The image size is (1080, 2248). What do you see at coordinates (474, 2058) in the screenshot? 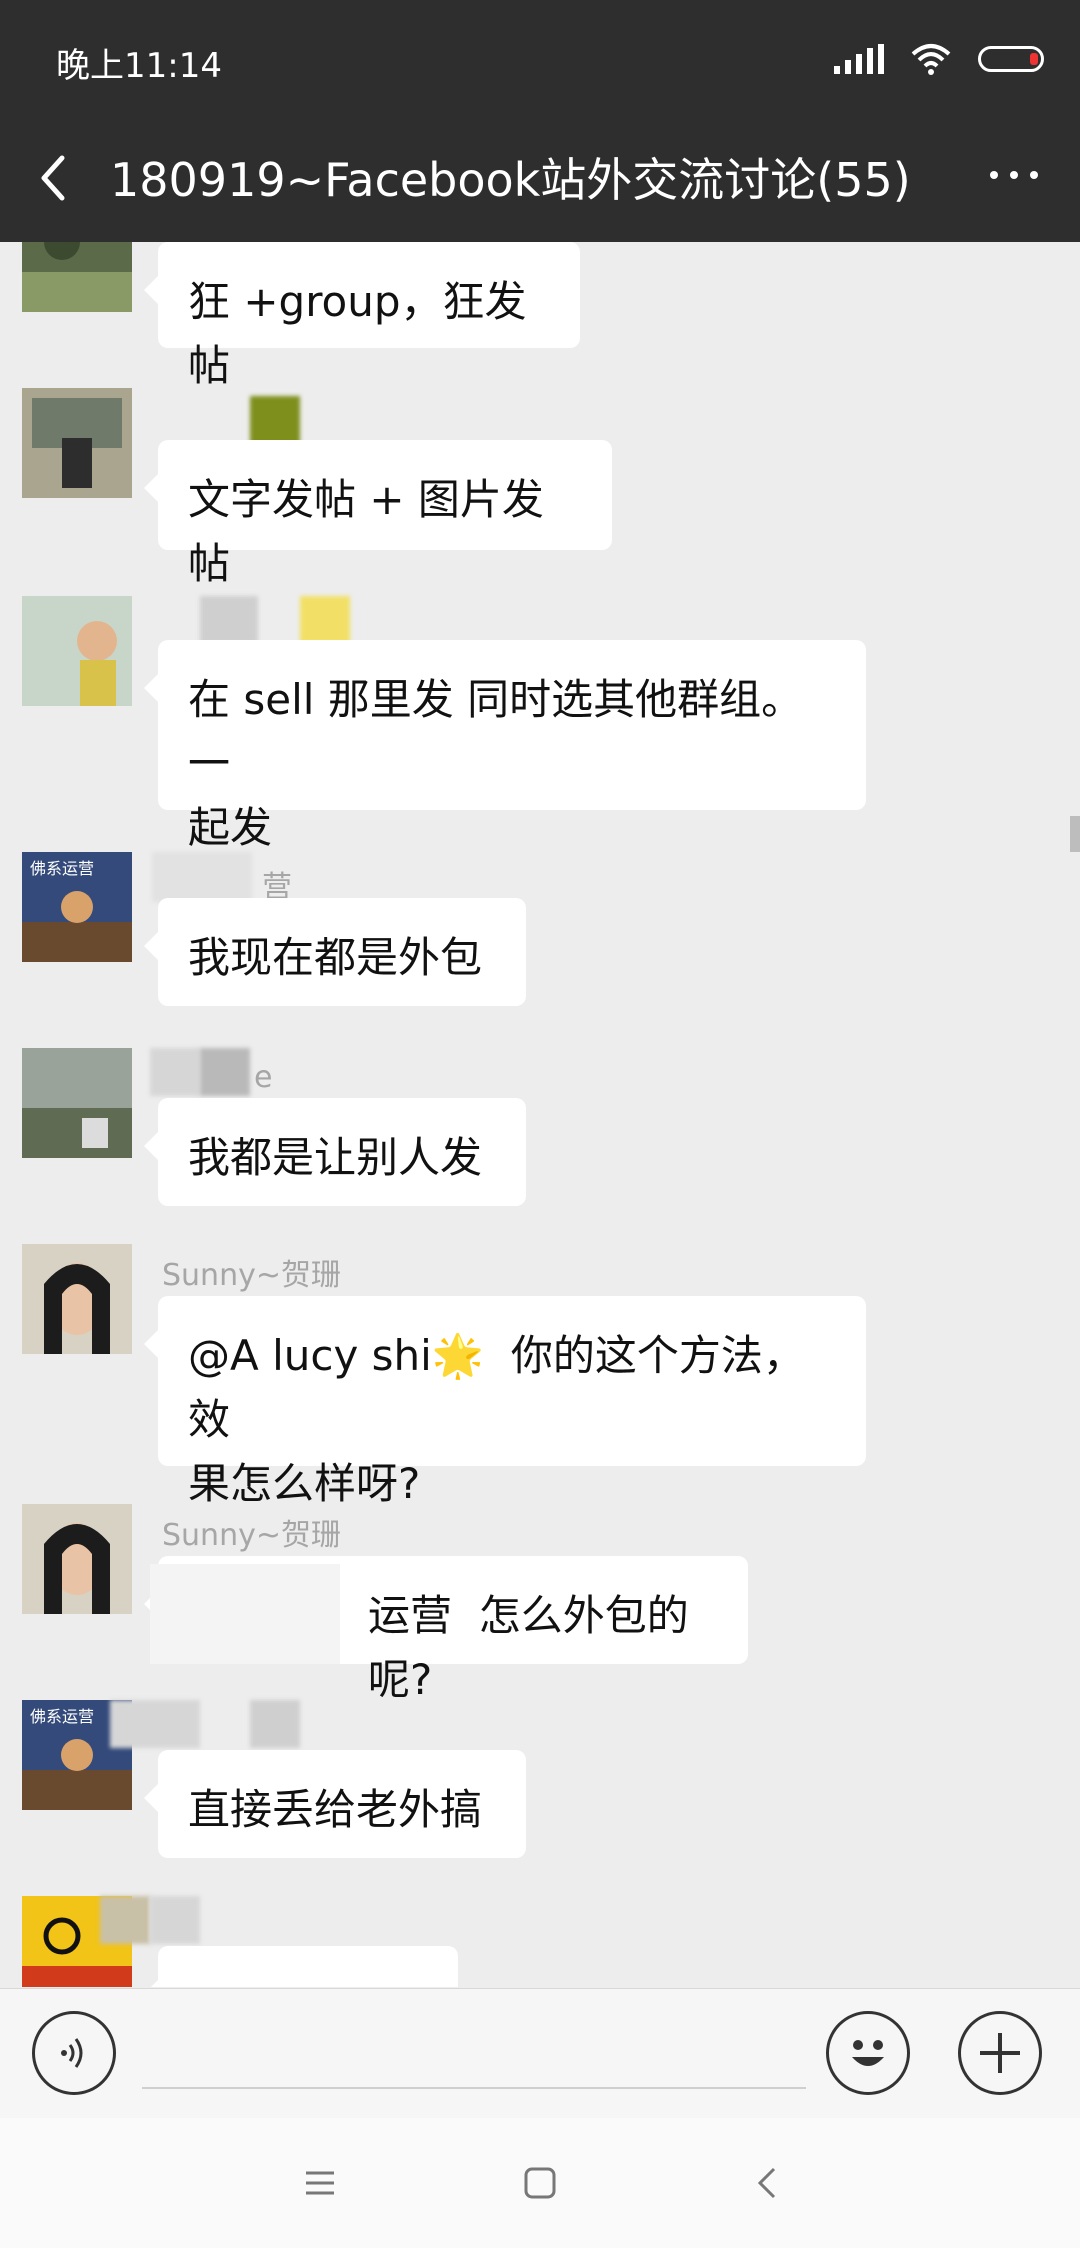
I see `message-input` at bounding box center [474, 2058].